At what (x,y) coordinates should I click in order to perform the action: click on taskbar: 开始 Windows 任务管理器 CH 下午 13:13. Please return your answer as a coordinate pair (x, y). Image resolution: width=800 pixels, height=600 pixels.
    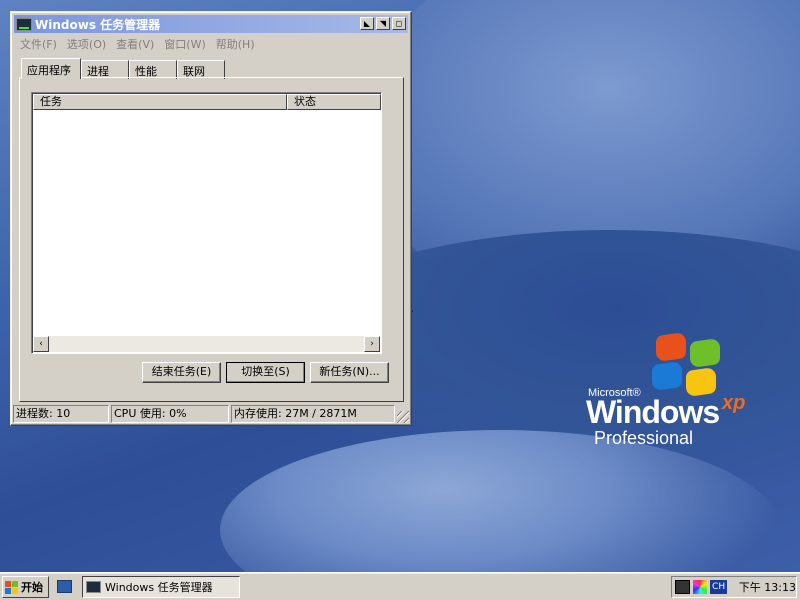
    Looking at the image, I should click on (400, 586).